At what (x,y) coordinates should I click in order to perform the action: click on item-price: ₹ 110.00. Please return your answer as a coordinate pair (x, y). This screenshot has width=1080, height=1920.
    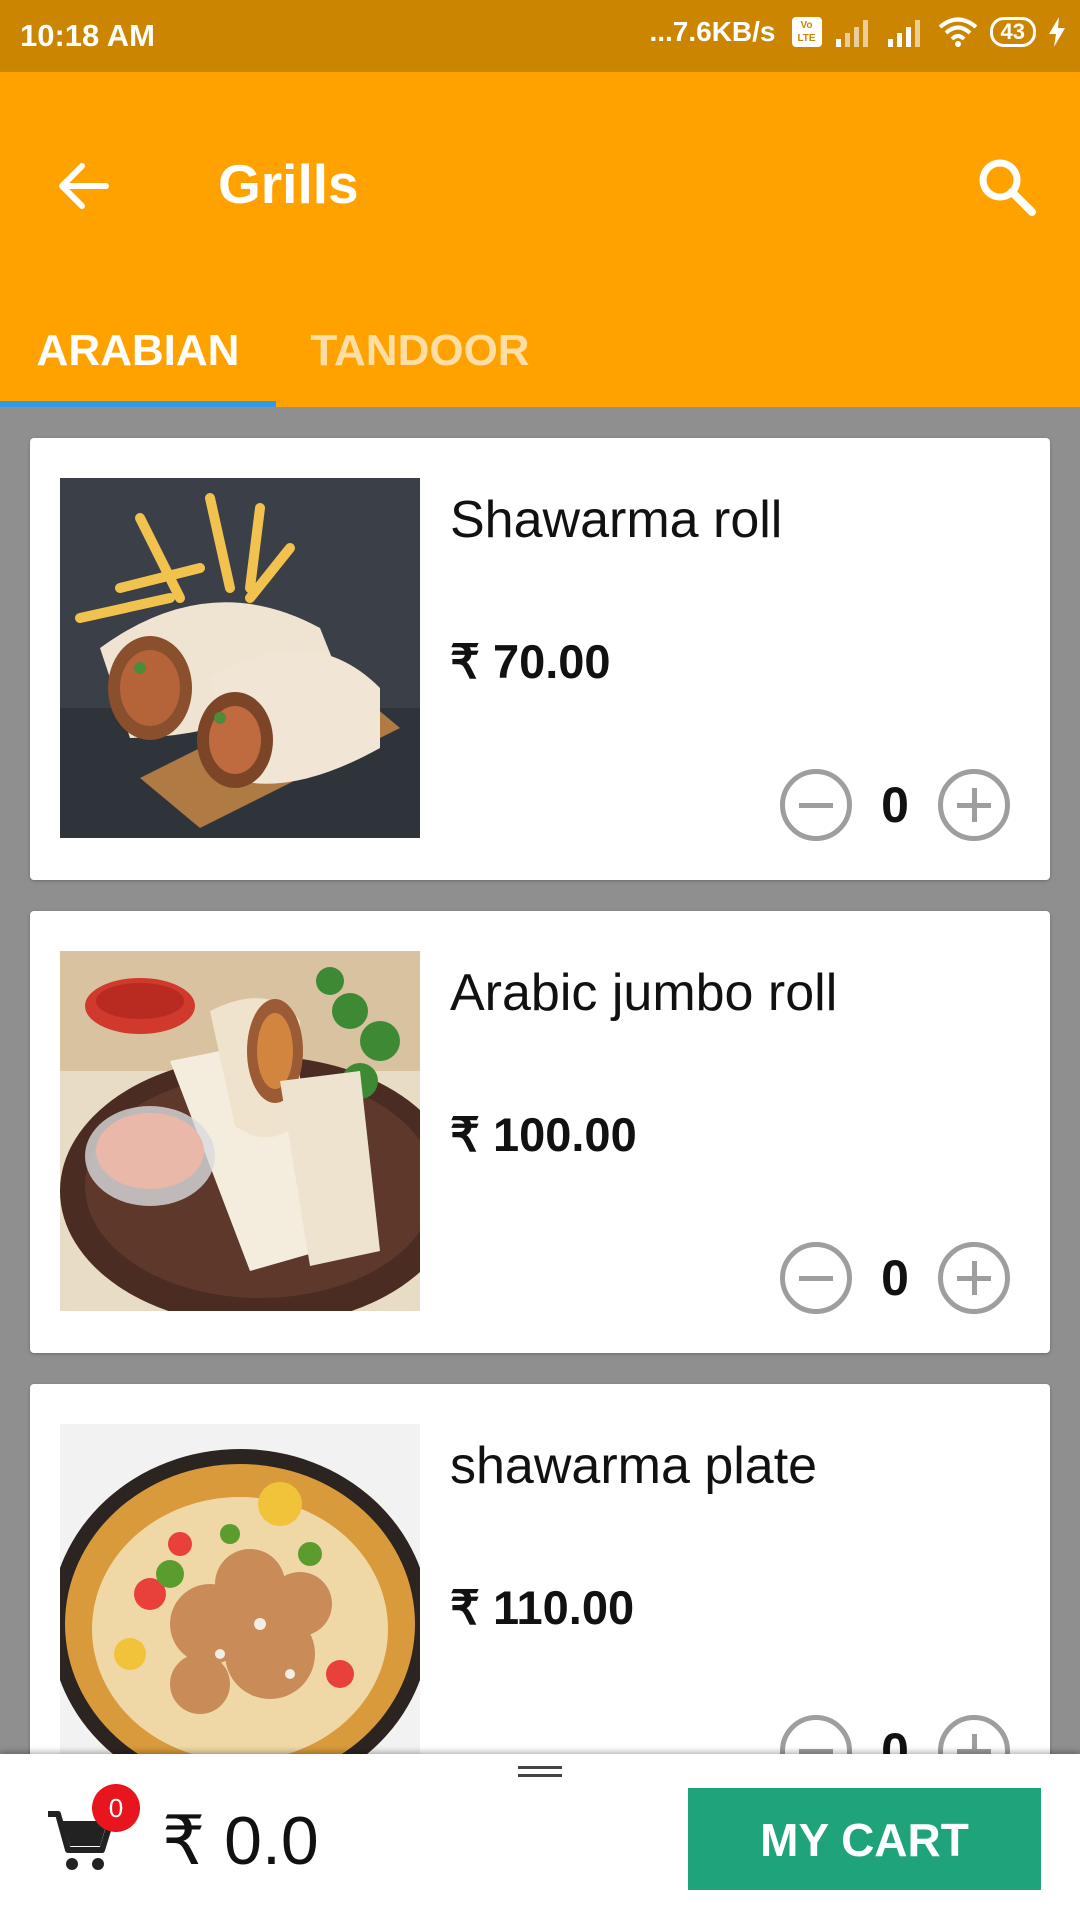
    Looking at the image, I should click on (542, 1607).